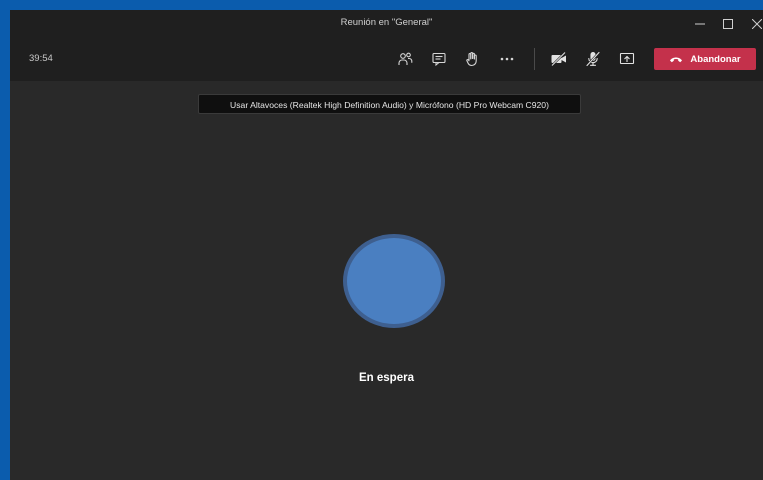 This screenshot has width=763, height=480. I want to click on participant-avatar, so click(394, 281).